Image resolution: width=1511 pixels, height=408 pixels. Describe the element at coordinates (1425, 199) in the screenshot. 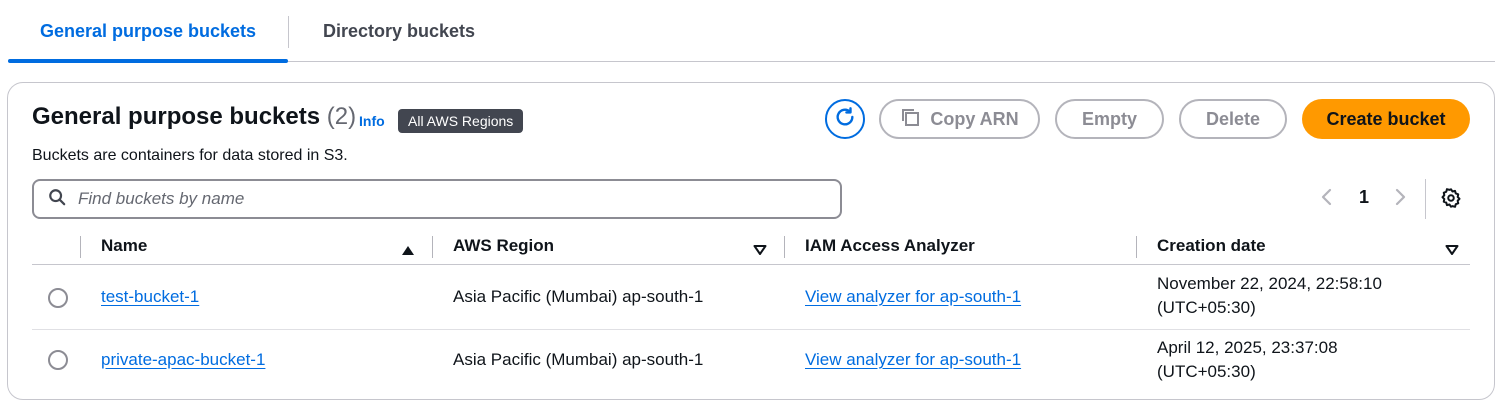

I see `pagination-divider` at that location.